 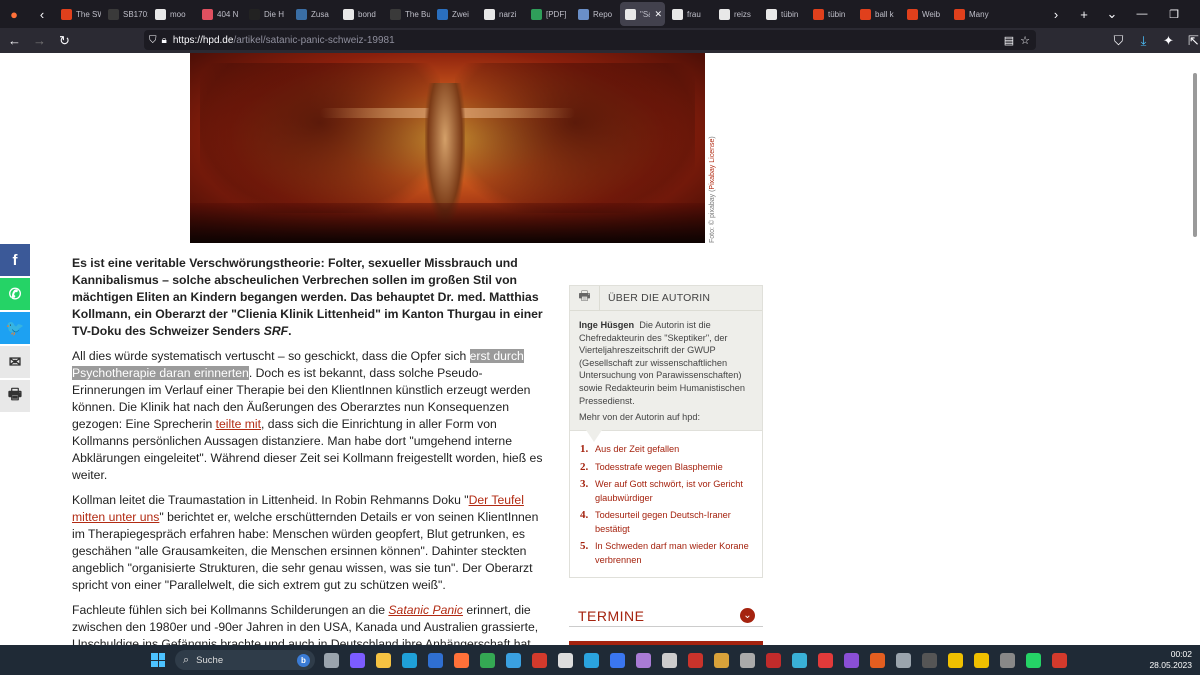 What do you see at coordinates (591, 660) in the screenshot?
I see `telegram-icon` at bounding box center [591, 660].